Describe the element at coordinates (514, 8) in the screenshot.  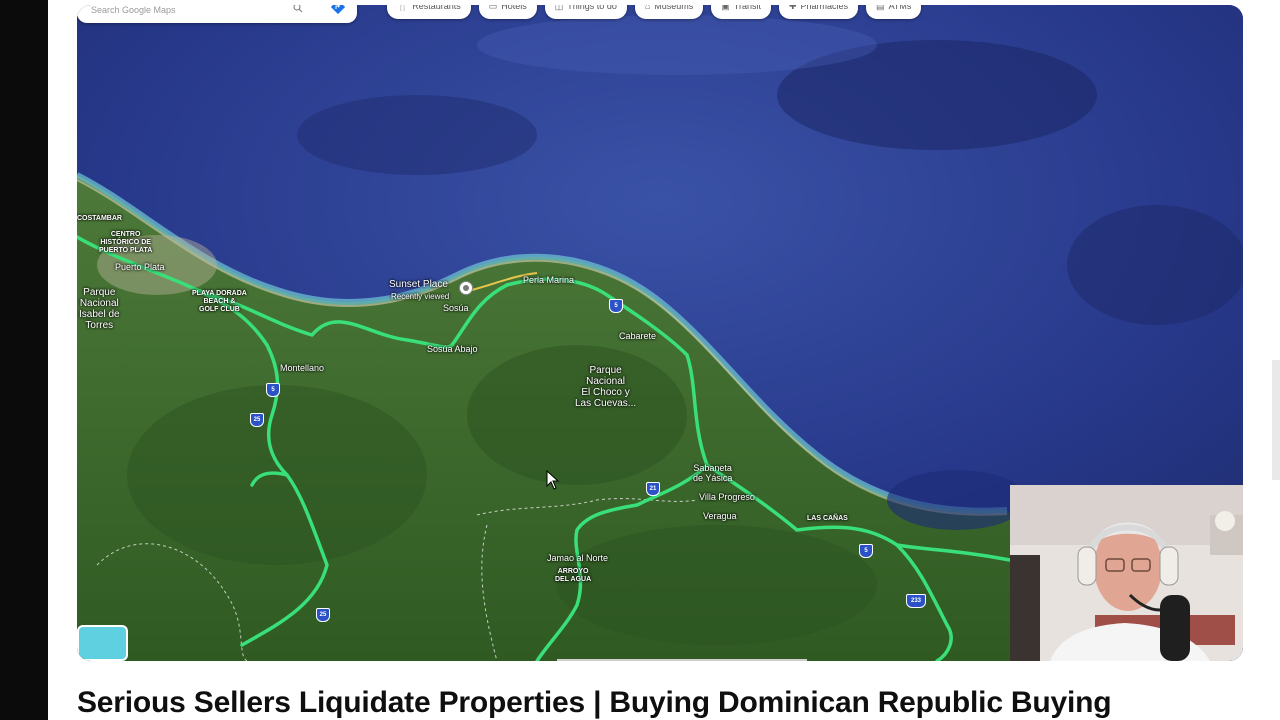
I see `chip-label: Hotels` at that location.